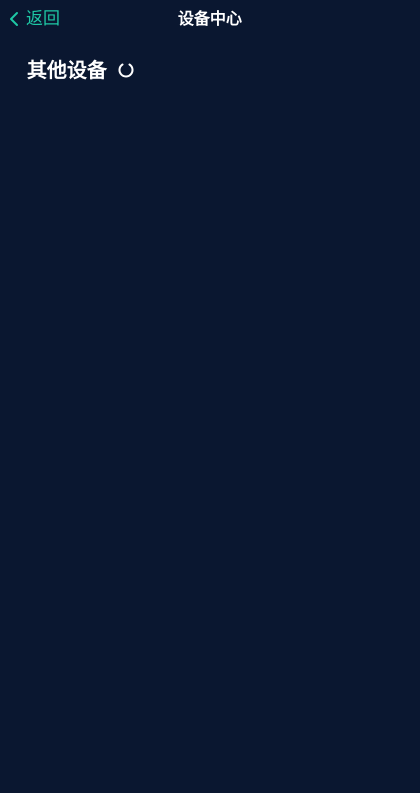 Image resolution: width=420 pixels, height=793 pixels. I want to click on other-devices-header: 其他设备, so click(81, 70).